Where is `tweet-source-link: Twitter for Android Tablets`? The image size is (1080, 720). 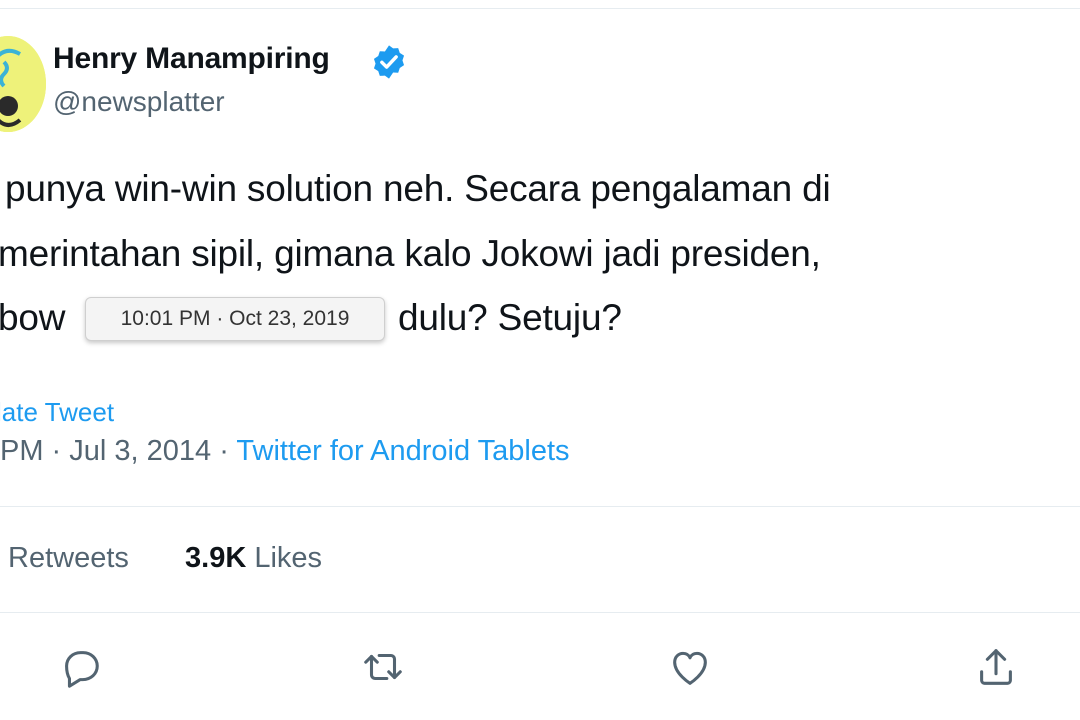 tweet-source-link: Twitter for Android Tablets is located at coordinates (402, 451).